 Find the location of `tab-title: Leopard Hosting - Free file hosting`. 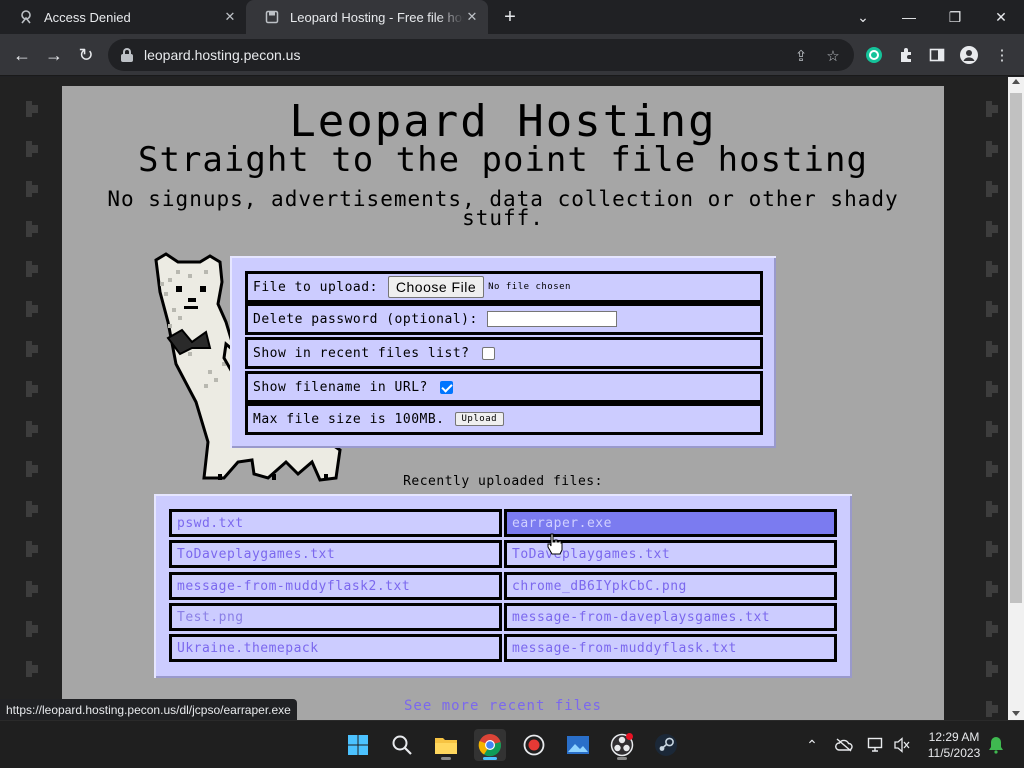

tab-title: Leopard Hosting - Free file hosting is located at coordinates (377, 17).